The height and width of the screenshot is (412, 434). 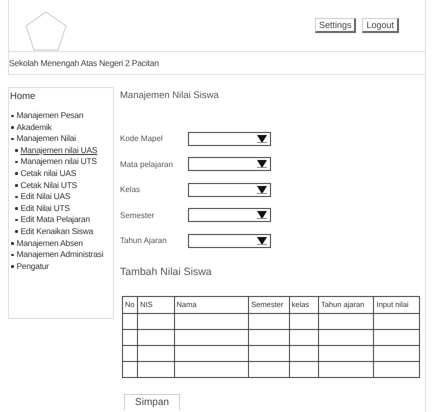 I want to click on field-label: Semester, so click(x=138, y=215).